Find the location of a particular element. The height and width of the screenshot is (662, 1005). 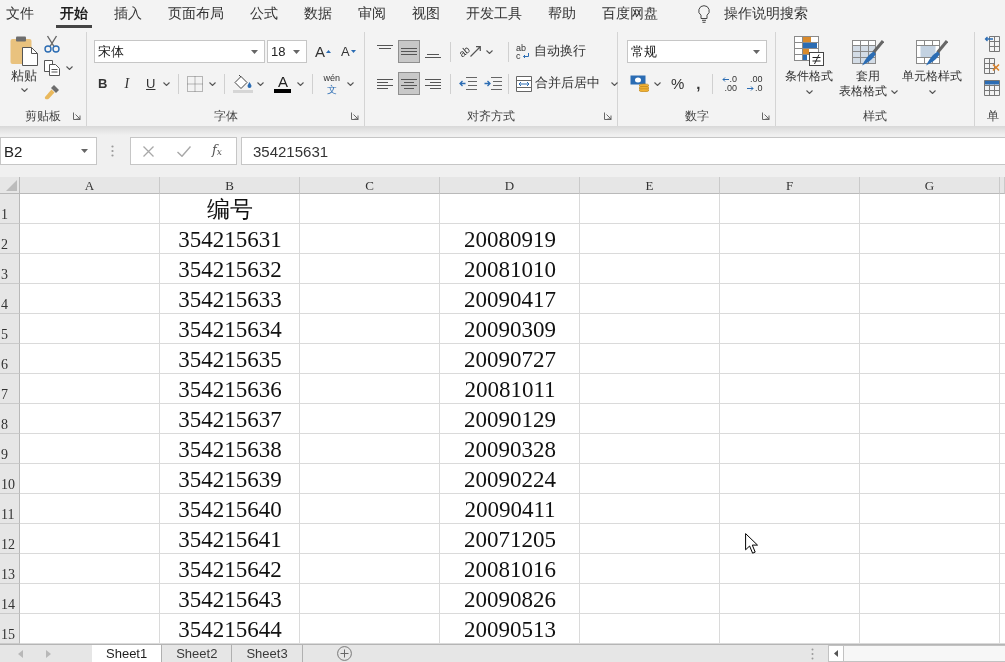

percent-button: % is located at coordinates (678, 83).